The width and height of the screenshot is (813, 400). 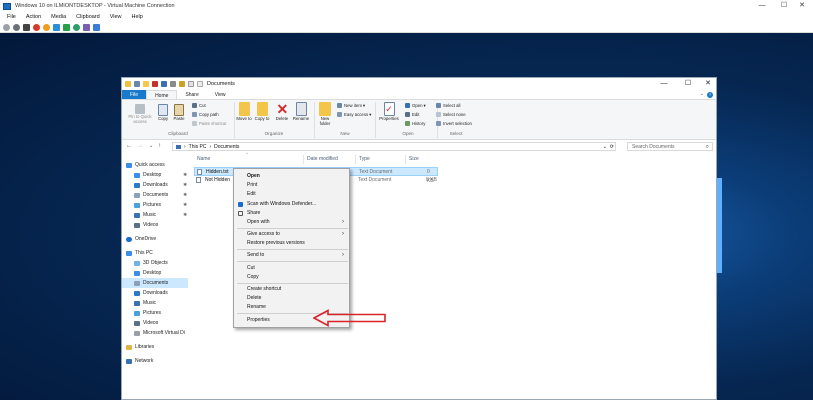 What do you see at coordinates (688, 84) in the screenshot?
I see `explorer-maximize-icon: ☐` at bounding box center [688, 84].